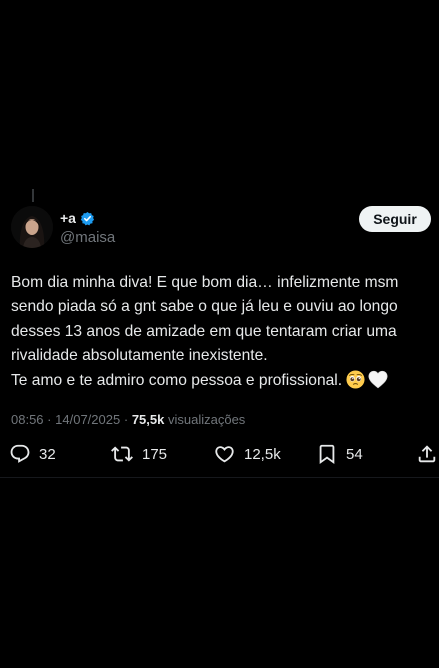 The image size is (439, 668). What do you see at coordinates (148, 419) in the screenshot?
I see `views-count: 75,5k` at bounding box center [148, 419].